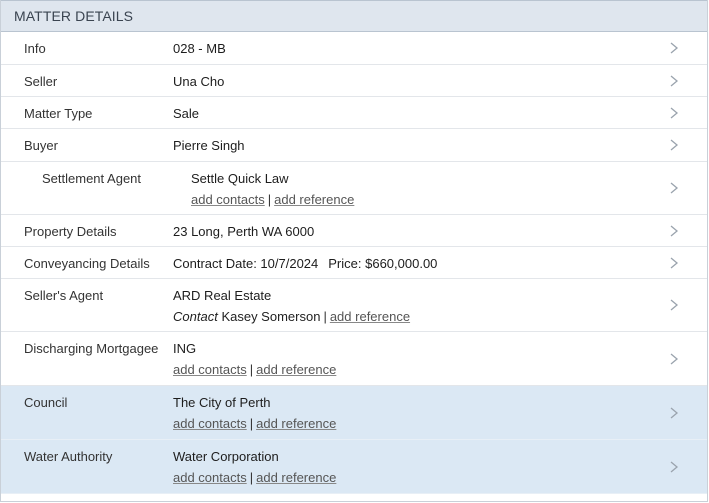  I want to click on row-label: Property Details, so click(70, 231).